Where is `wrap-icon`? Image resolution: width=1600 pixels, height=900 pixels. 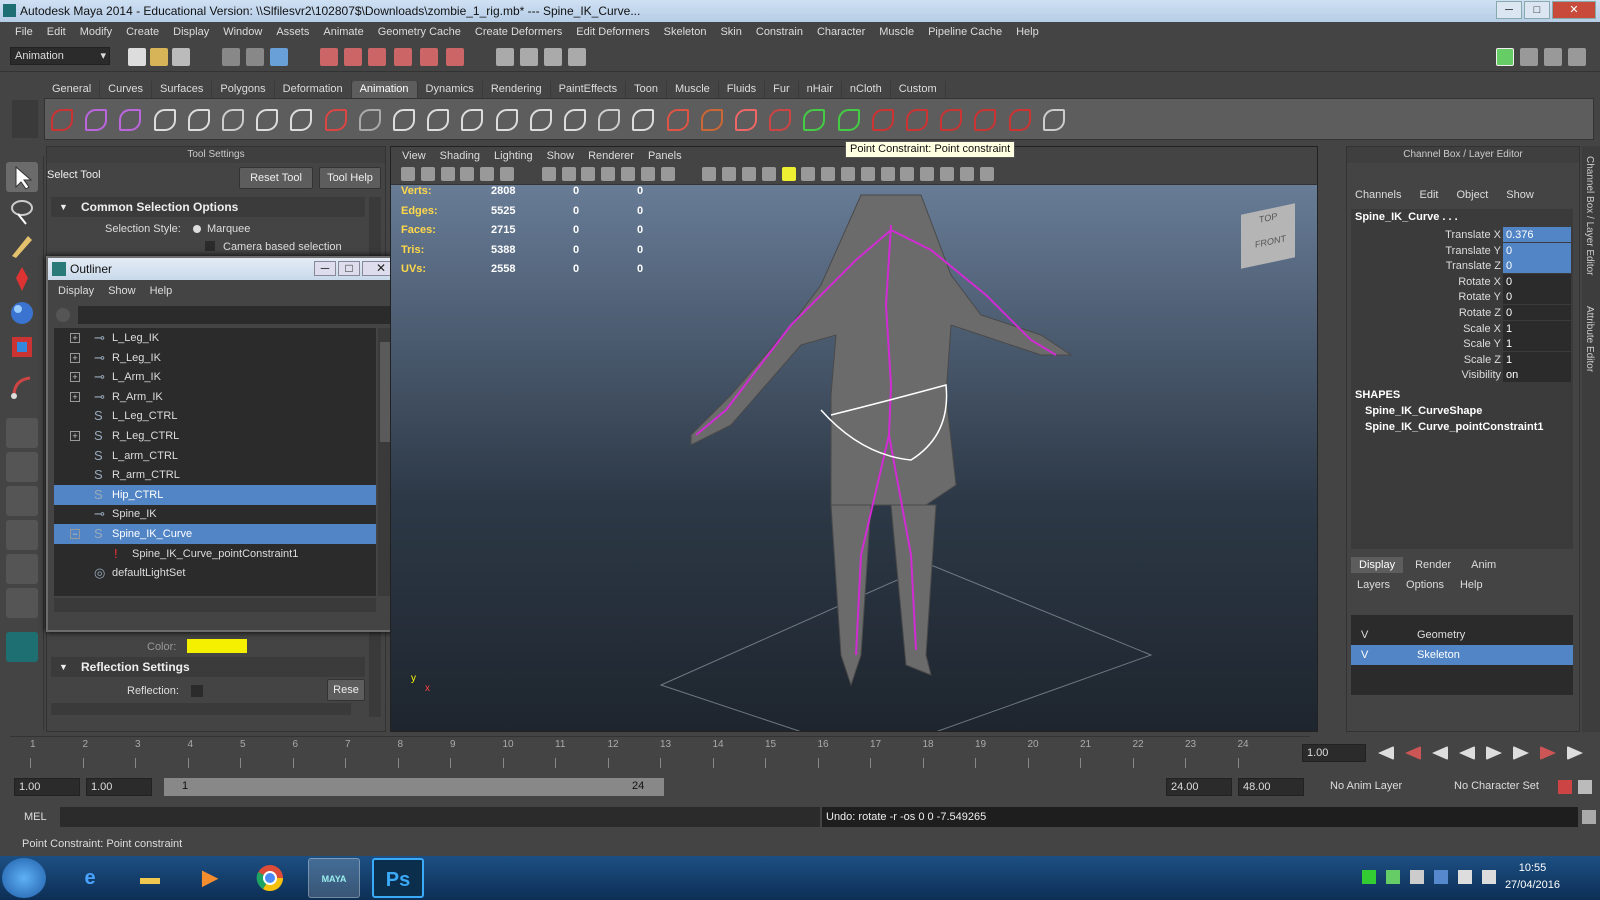 wrap-icon is located at coordinates (404, 120).